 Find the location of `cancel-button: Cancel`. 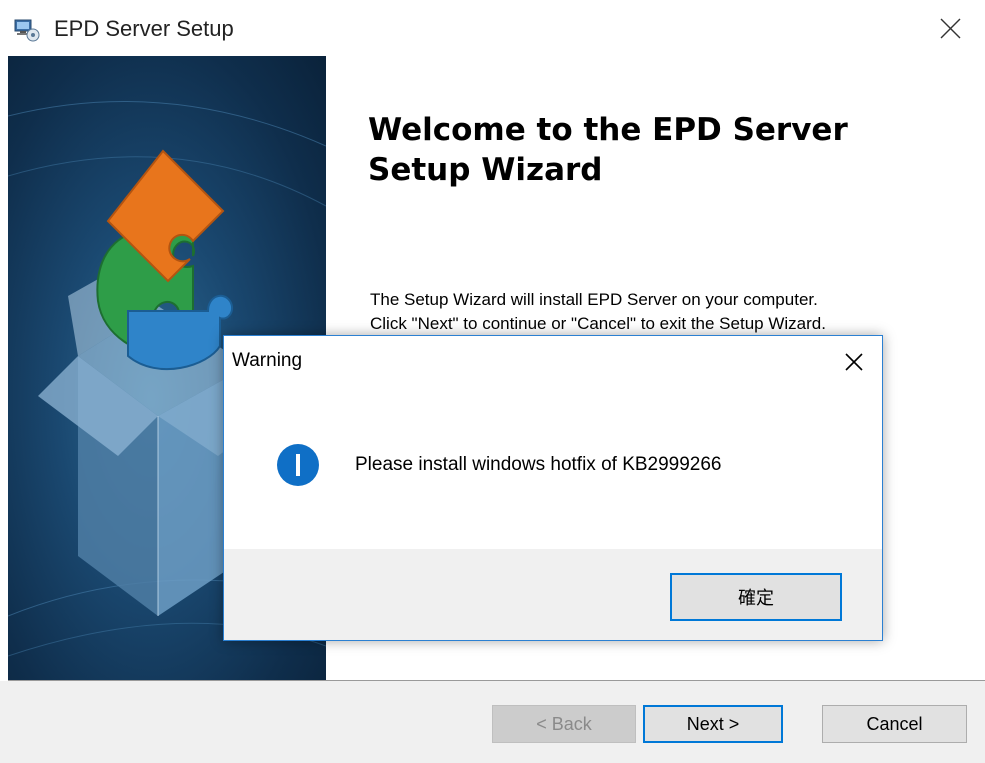

cancel-button: Cancel is located at coordinates (894, 724).